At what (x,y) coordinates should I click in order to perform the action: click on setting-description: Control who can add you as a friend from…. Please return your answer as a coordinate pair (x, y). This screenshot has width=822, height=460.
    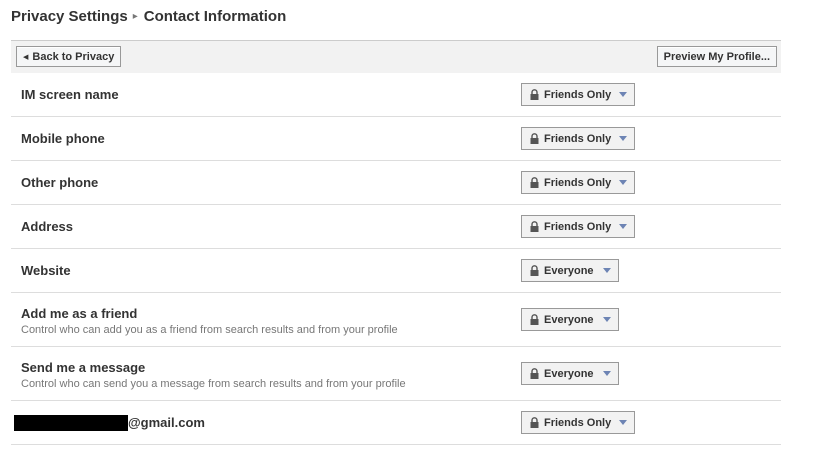
    Looking at the image, I should click on (209, 330).